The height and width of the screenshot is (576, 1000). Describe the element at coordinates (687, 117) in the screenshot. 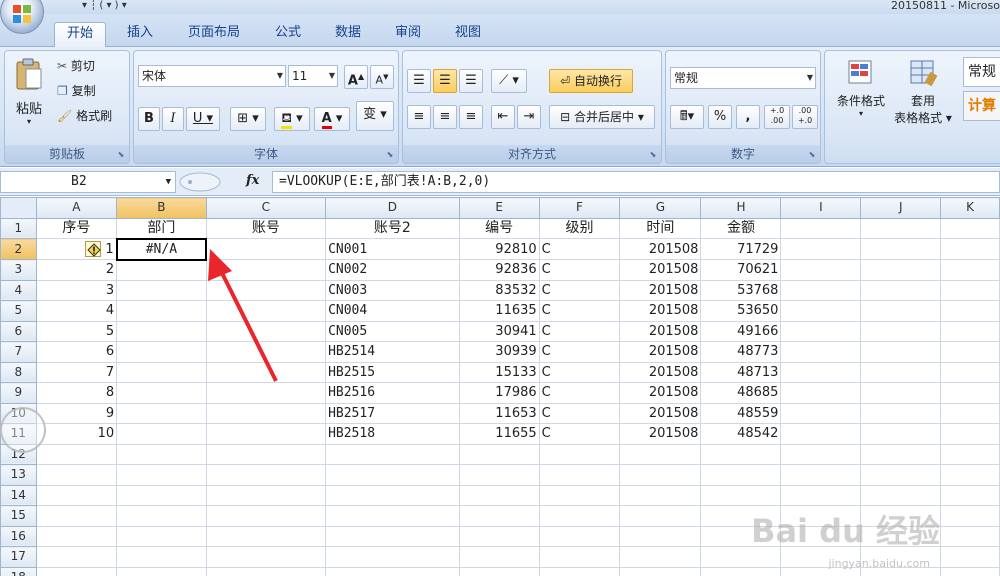

I see `accounting-format-button: 🖩▾` at that location.